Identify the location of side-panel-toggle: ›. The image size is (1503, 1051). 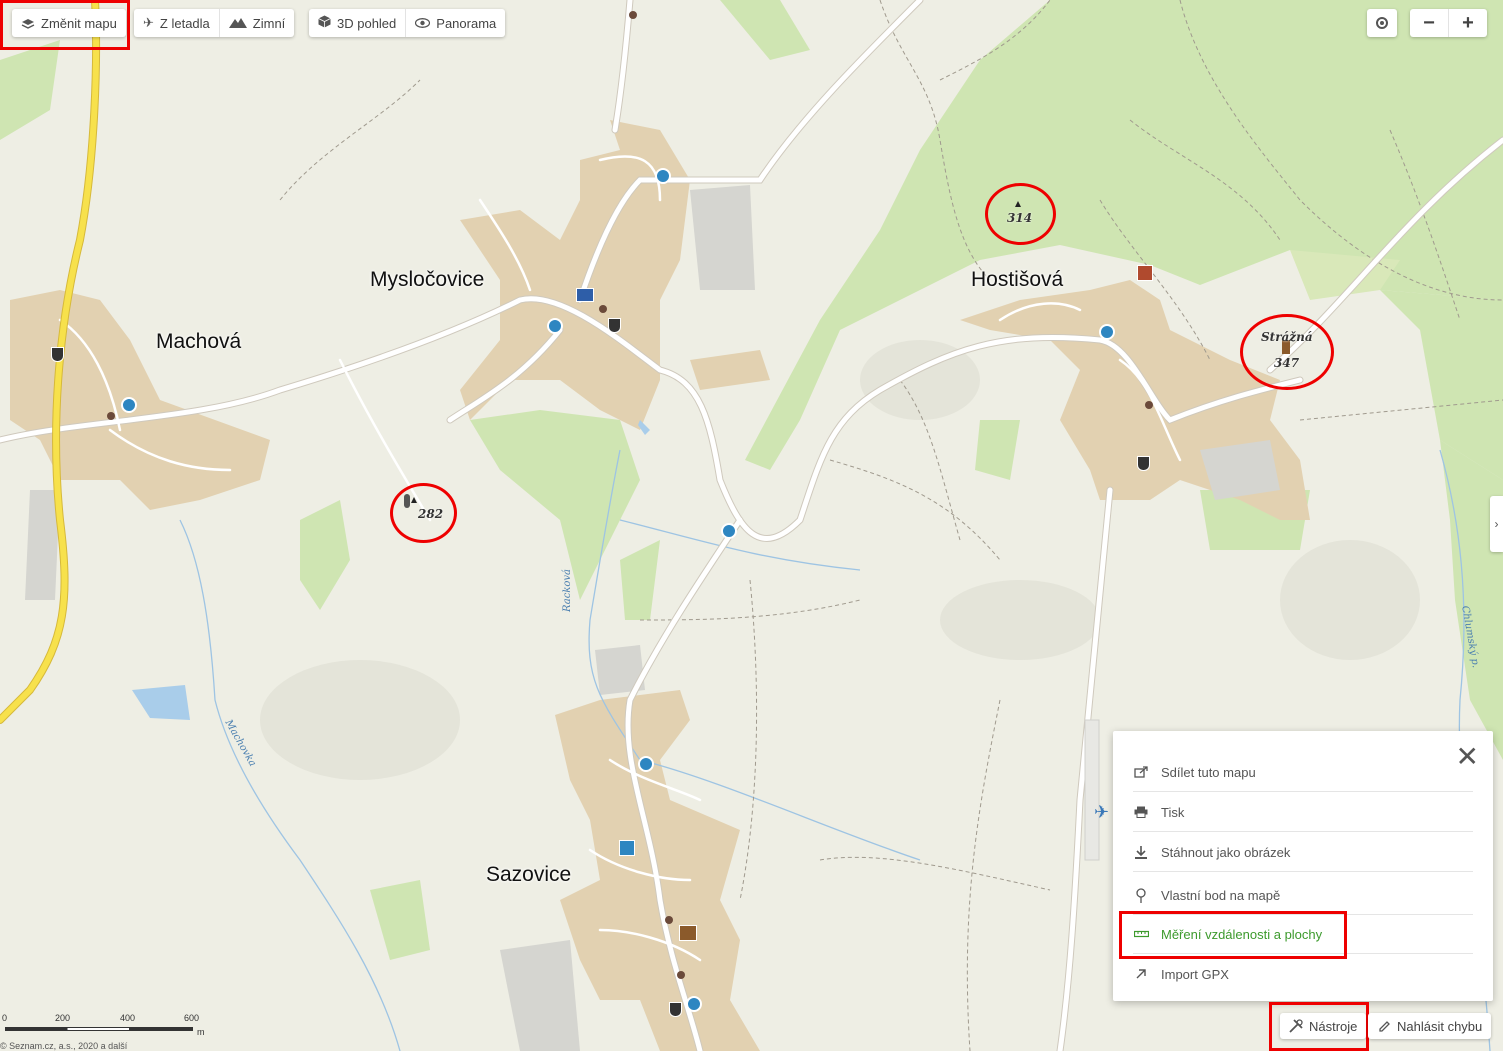
(1496, 524).